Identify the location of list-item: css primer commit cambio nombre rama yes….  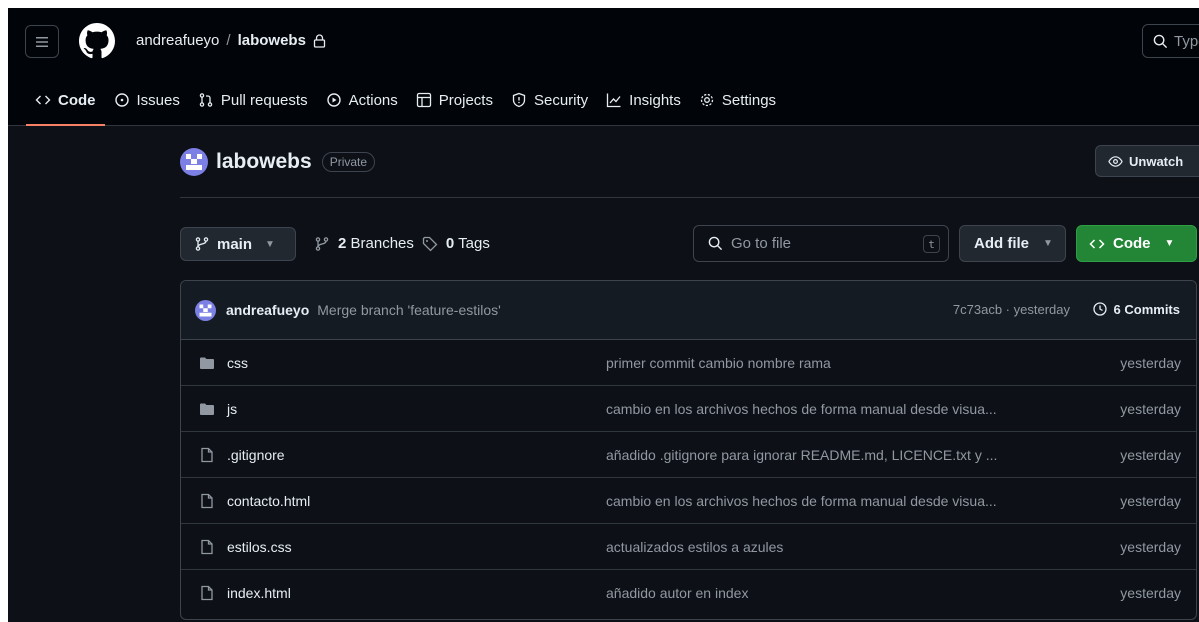
(688, 363).